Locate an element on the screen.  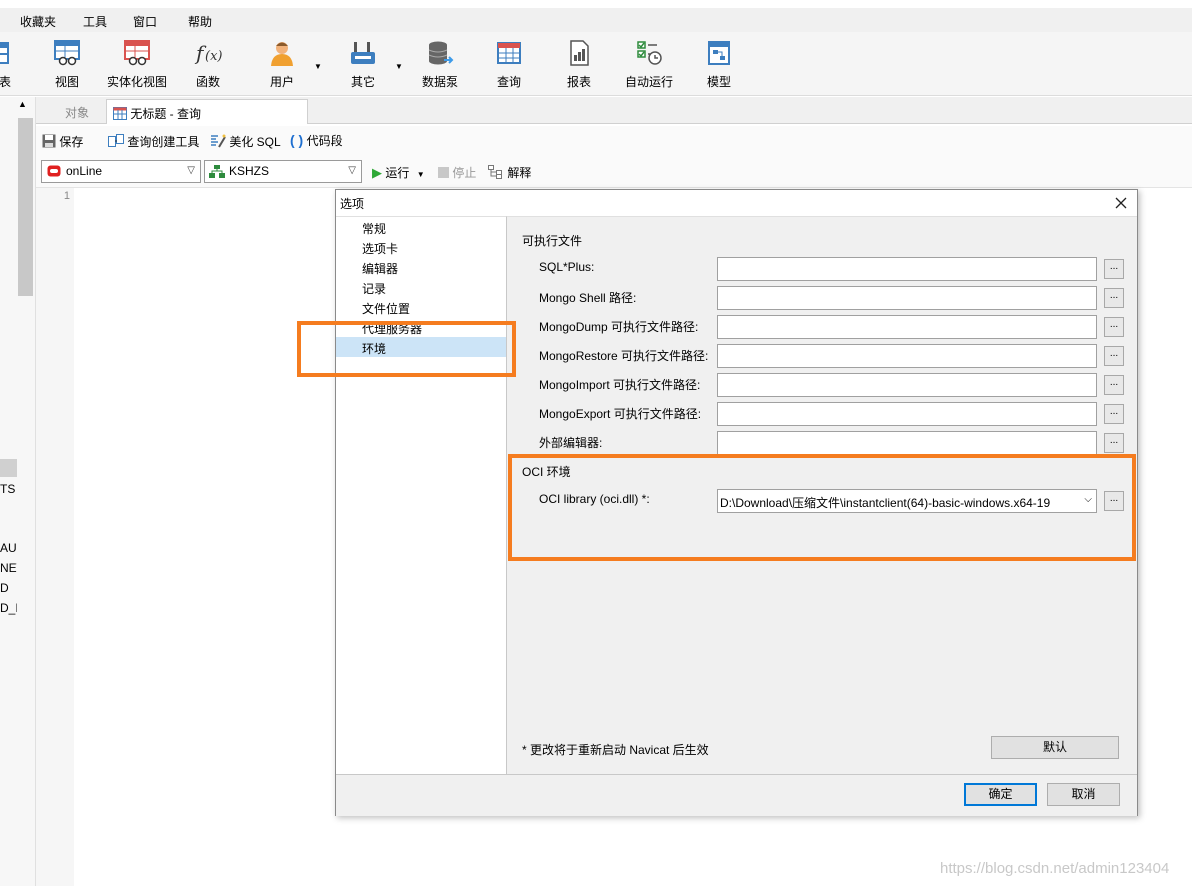
nav-selected-row is located at coordinates (8, 468).